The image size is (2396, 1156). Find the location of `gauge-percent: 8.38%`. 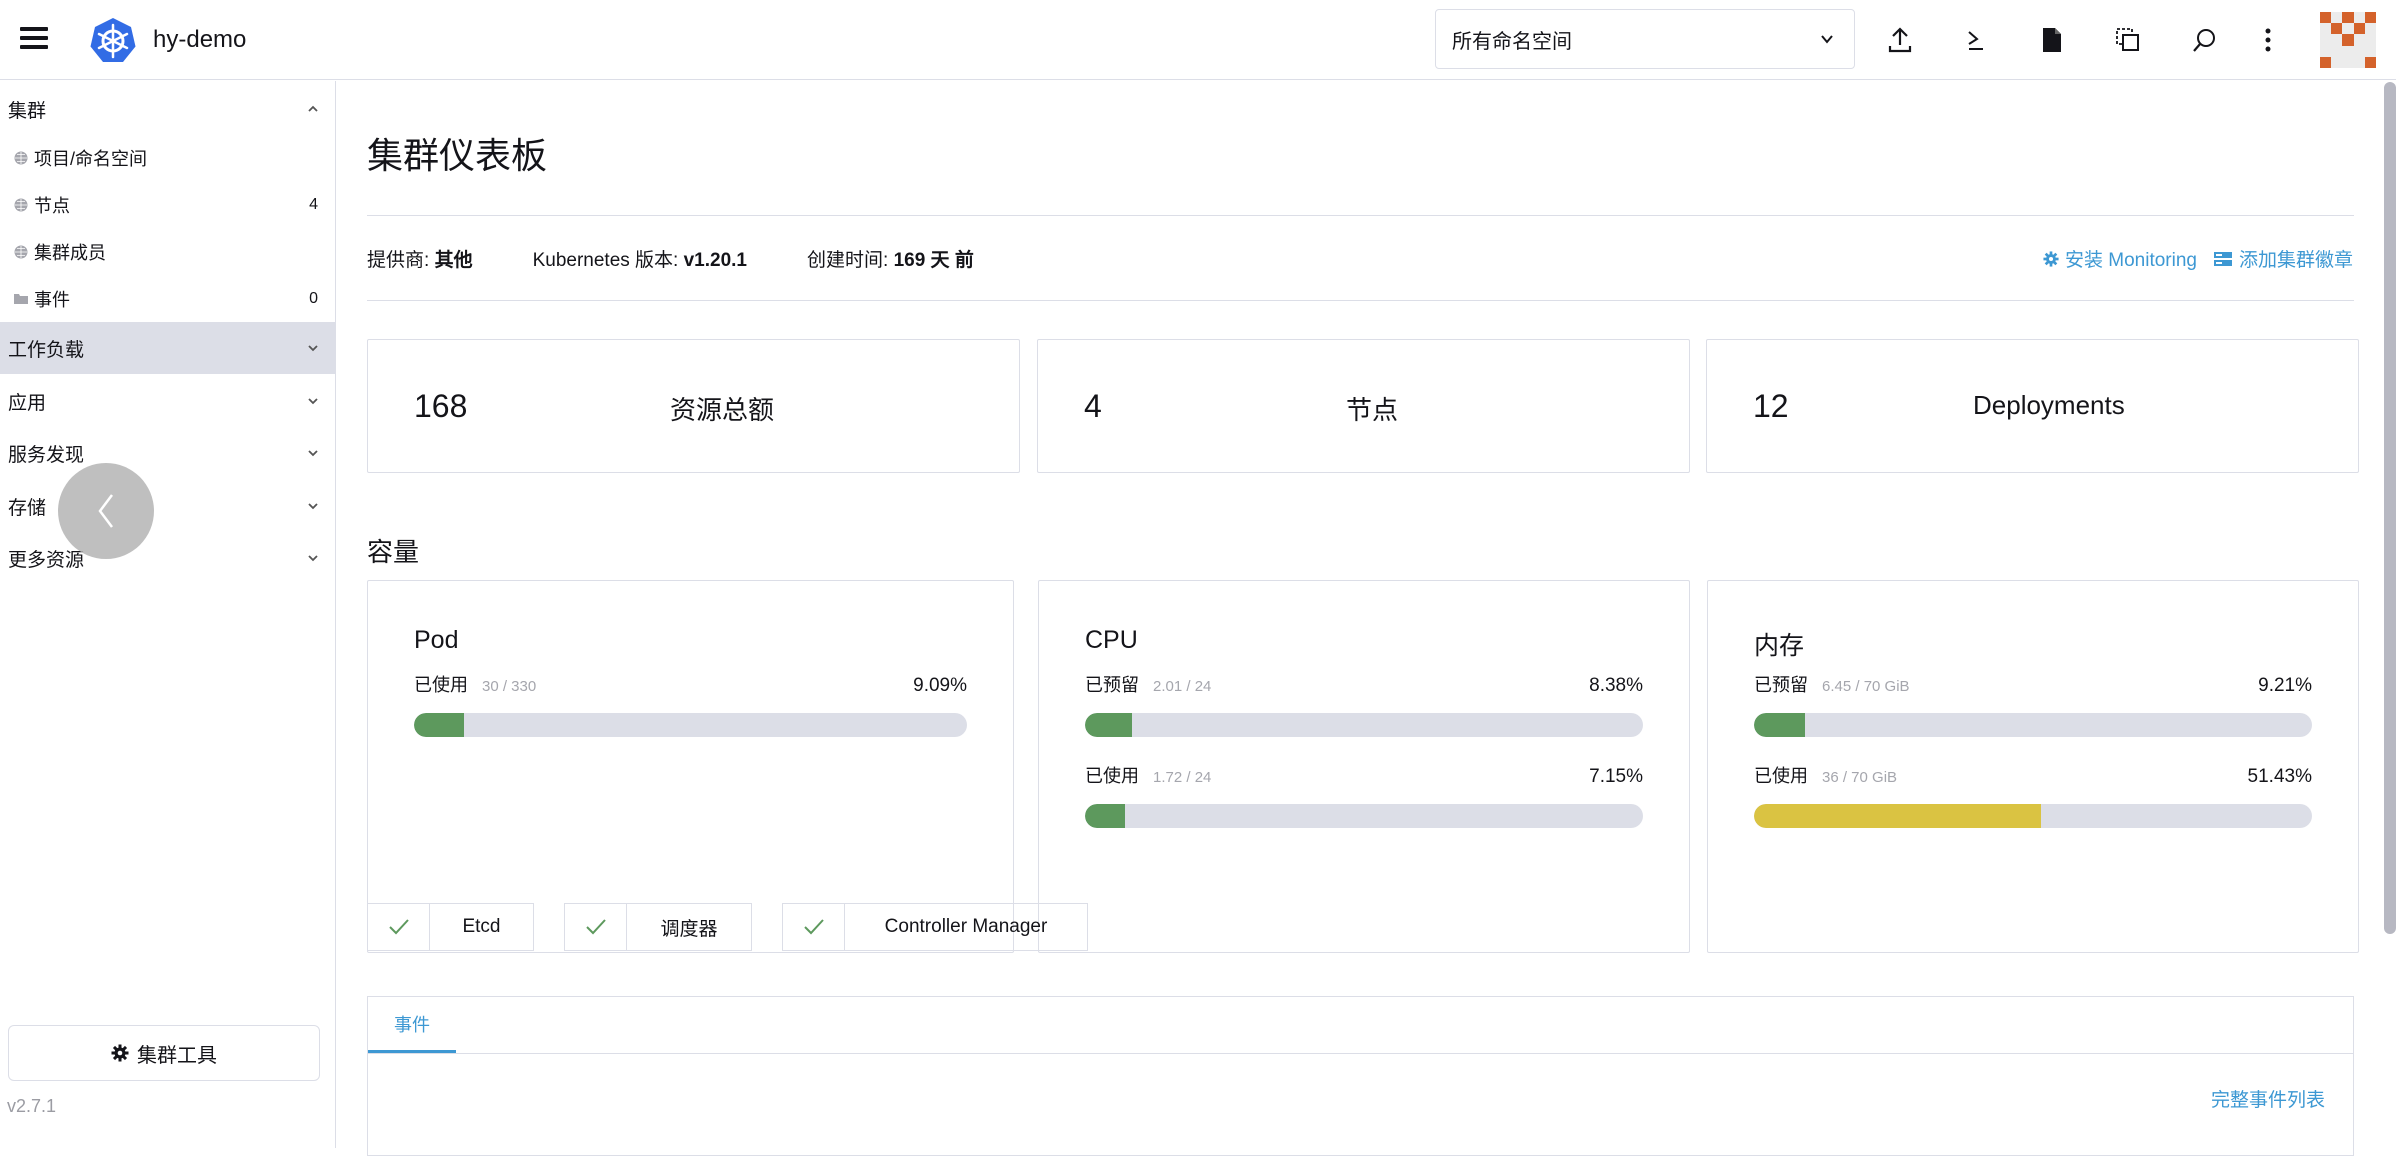

gauge-percent: 8.38% is located at coordinates (1616, 685).